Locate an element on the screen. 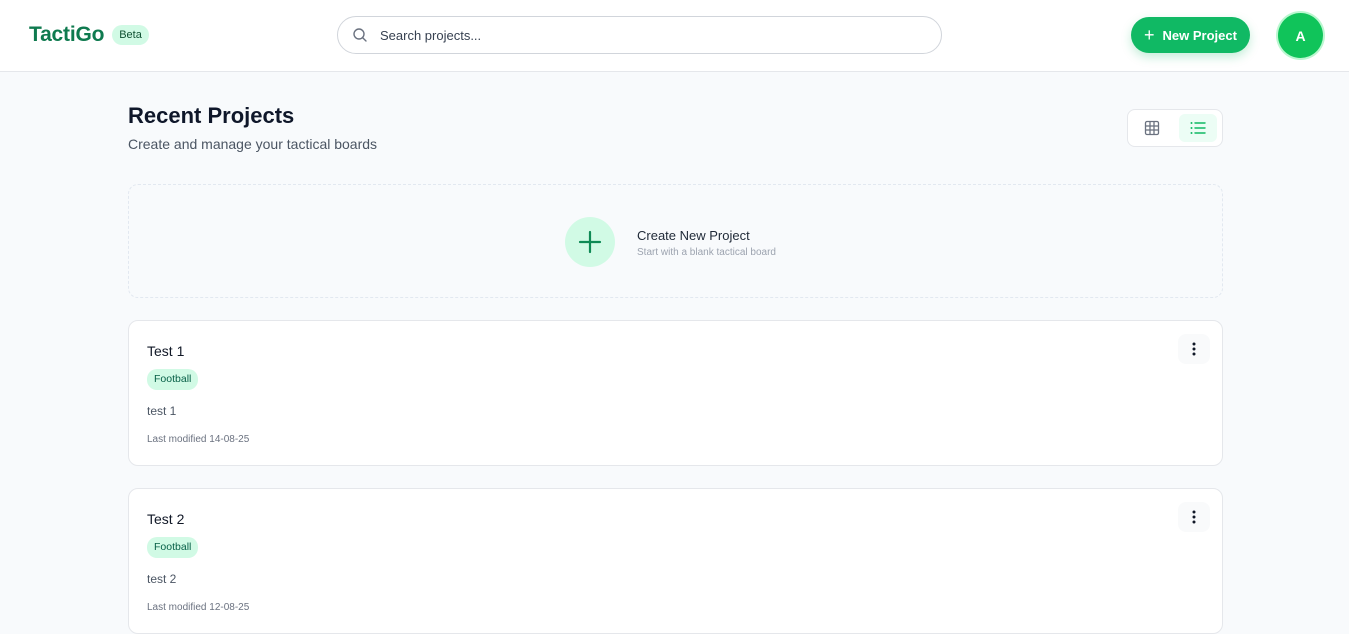 The height and width of the screenshot is (634, 1349). project-description: test 2 is located at coordinates (162, 579).